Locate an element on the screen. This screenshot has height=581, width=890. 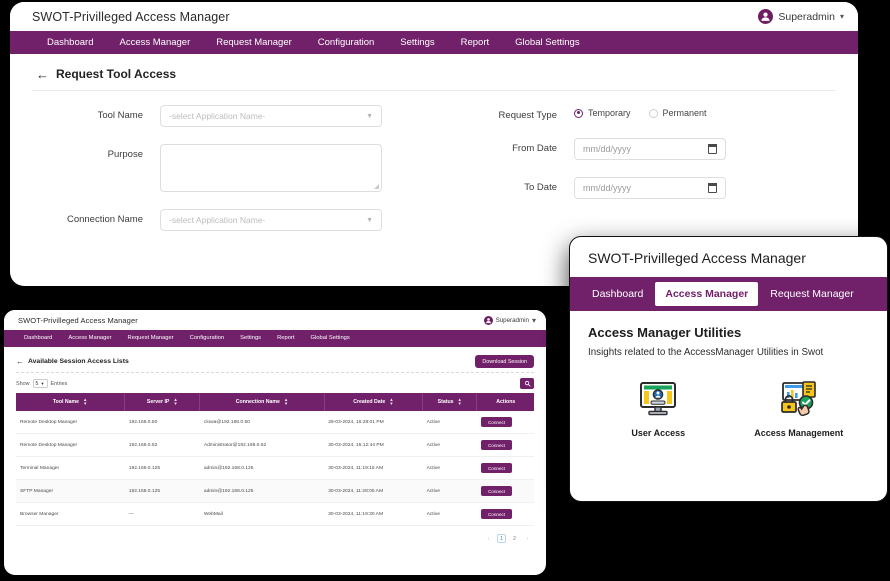
search-icon is located at coordinates (527, 383).